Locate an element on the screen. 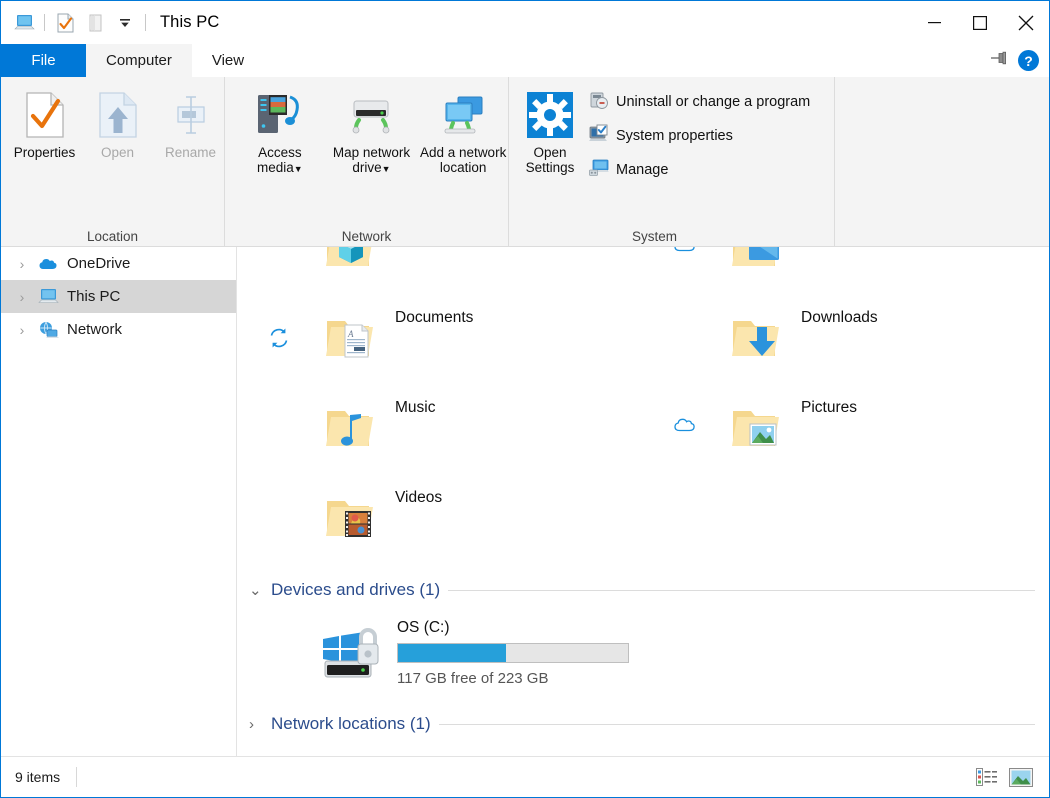 The width and height of the screenshot is (1050, 798). uninstall-icon is located at coordinates (599, 102).